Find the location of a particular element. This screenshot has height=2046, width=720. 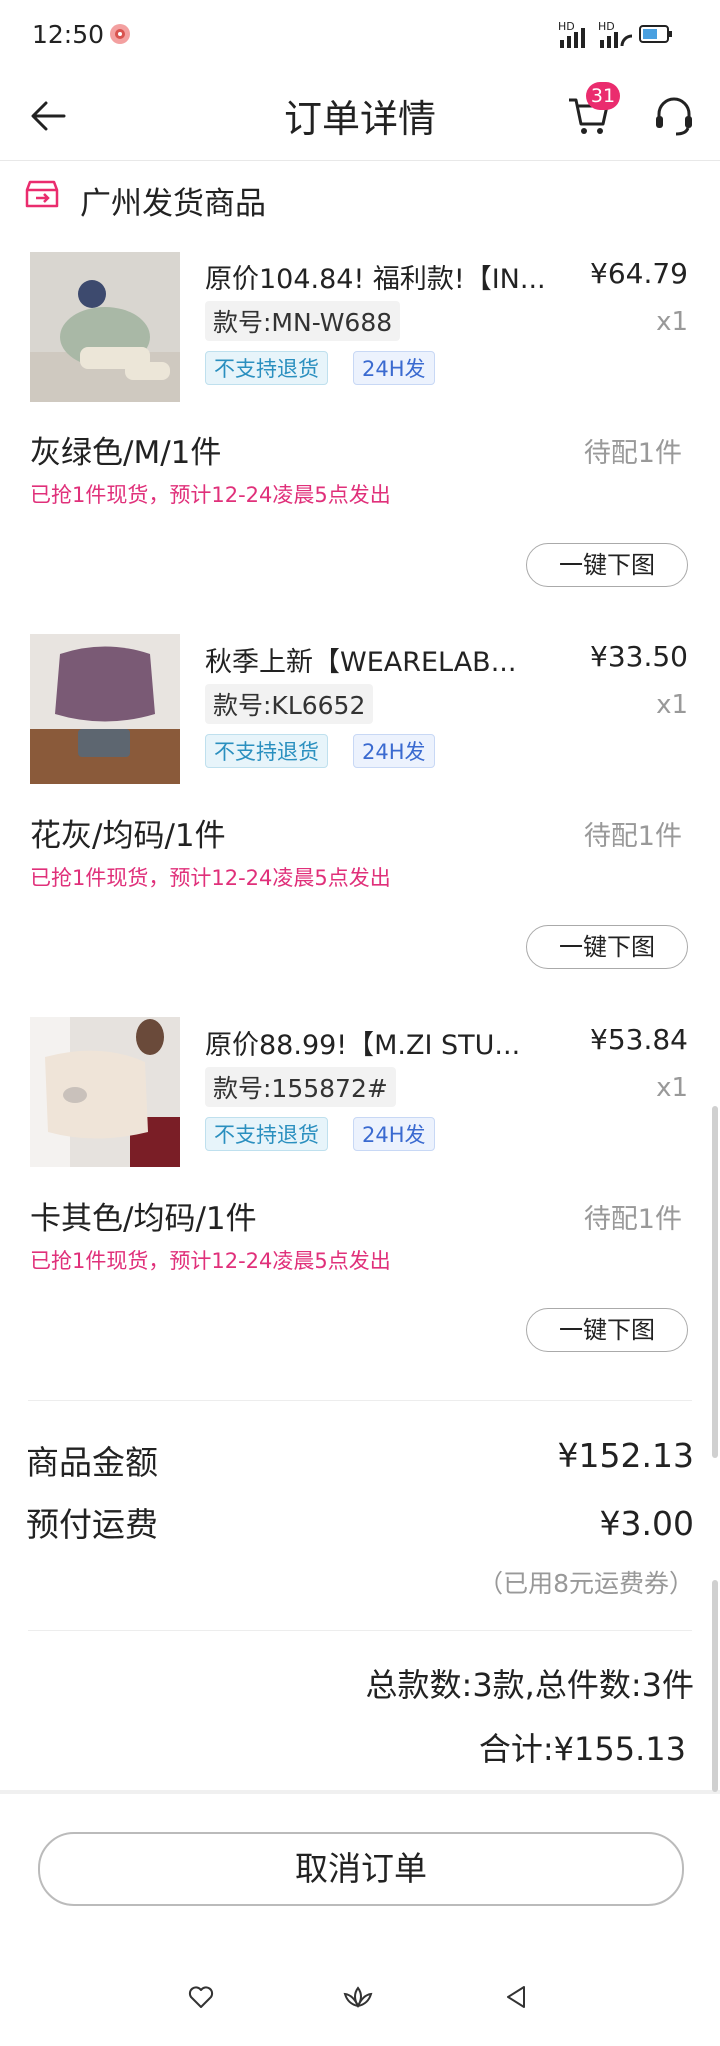

status-time: 12:50 is located at coordinates (68, 34).